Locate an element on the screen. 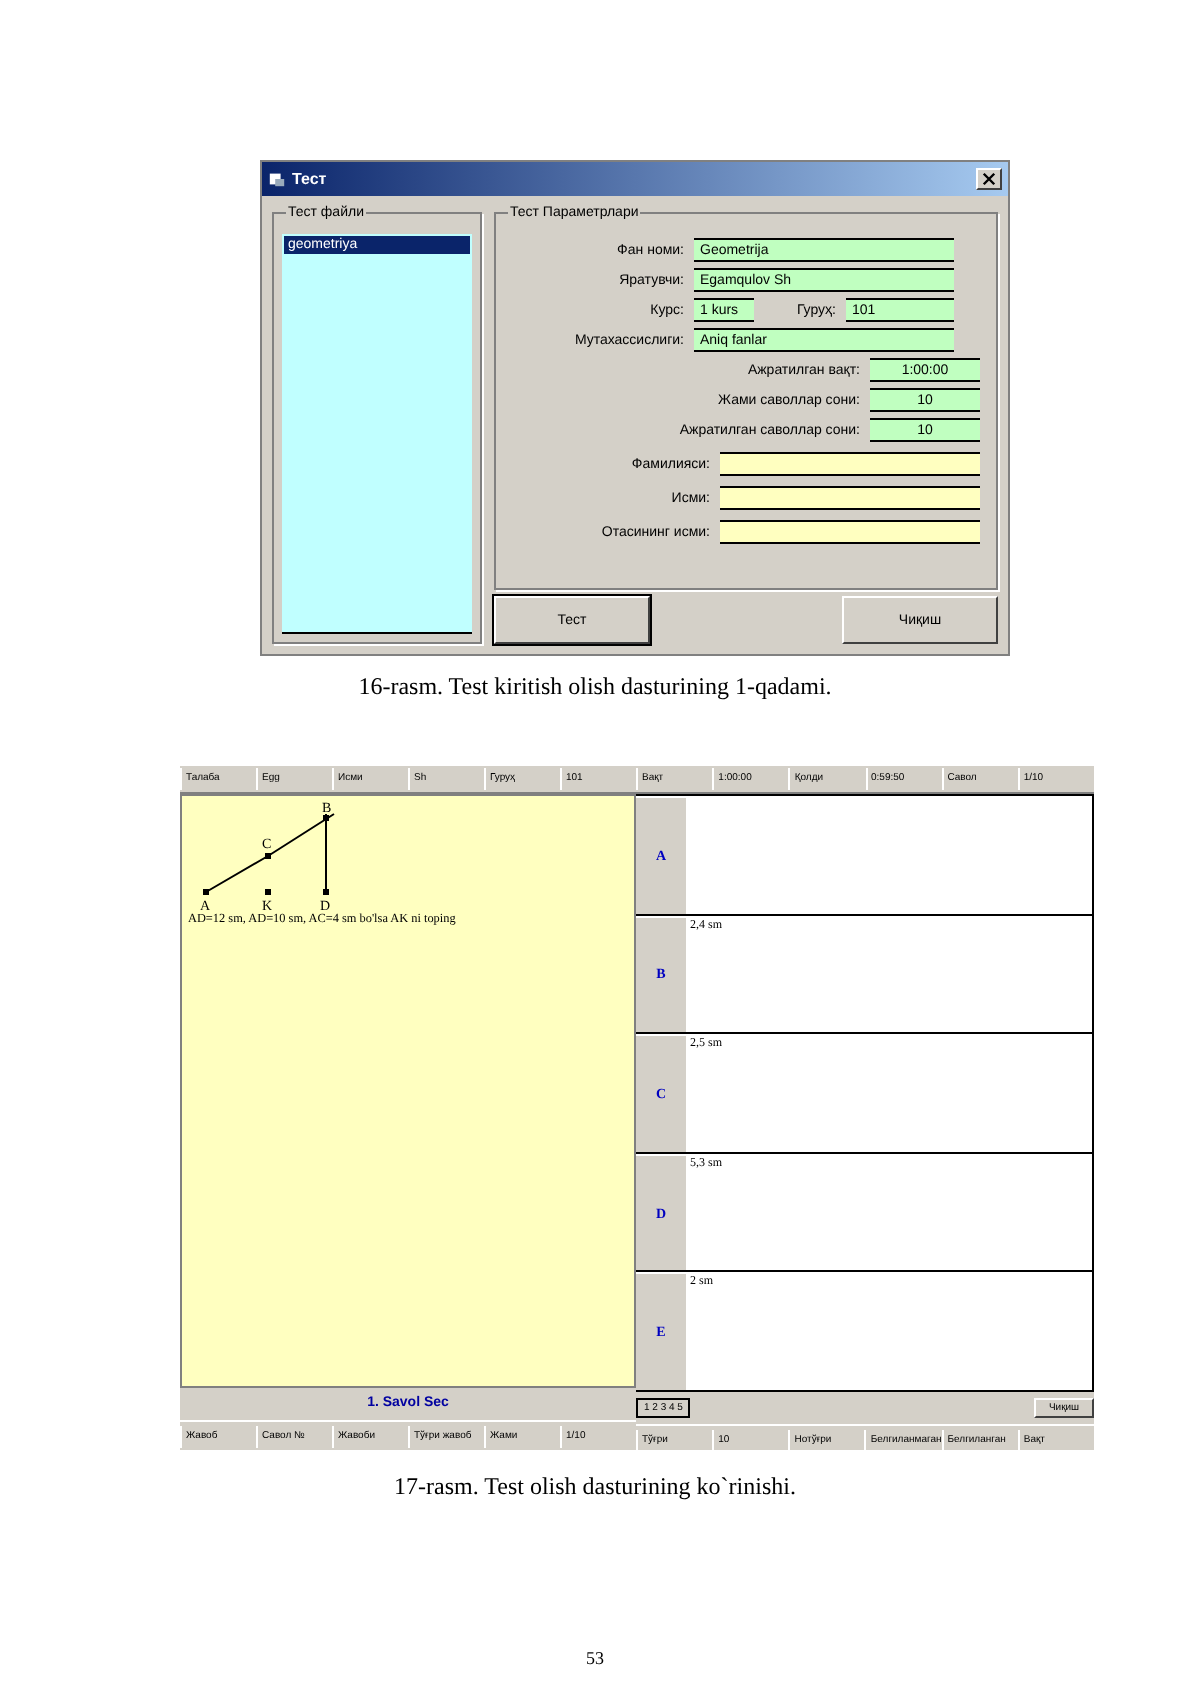 The width and height of the screenshot is (1190, 1684). answer-cell is located at coordinates (889, 855).